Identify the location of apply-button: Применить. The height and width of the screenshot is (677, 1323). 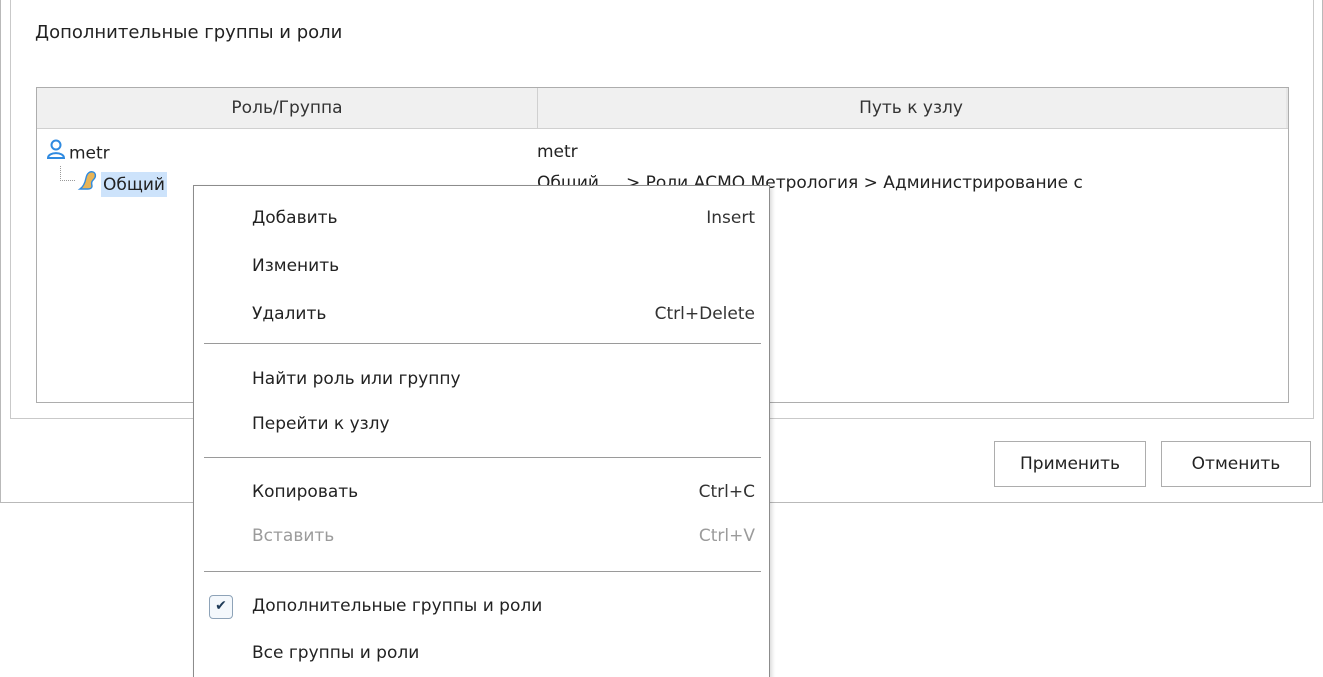
(1070, 464).